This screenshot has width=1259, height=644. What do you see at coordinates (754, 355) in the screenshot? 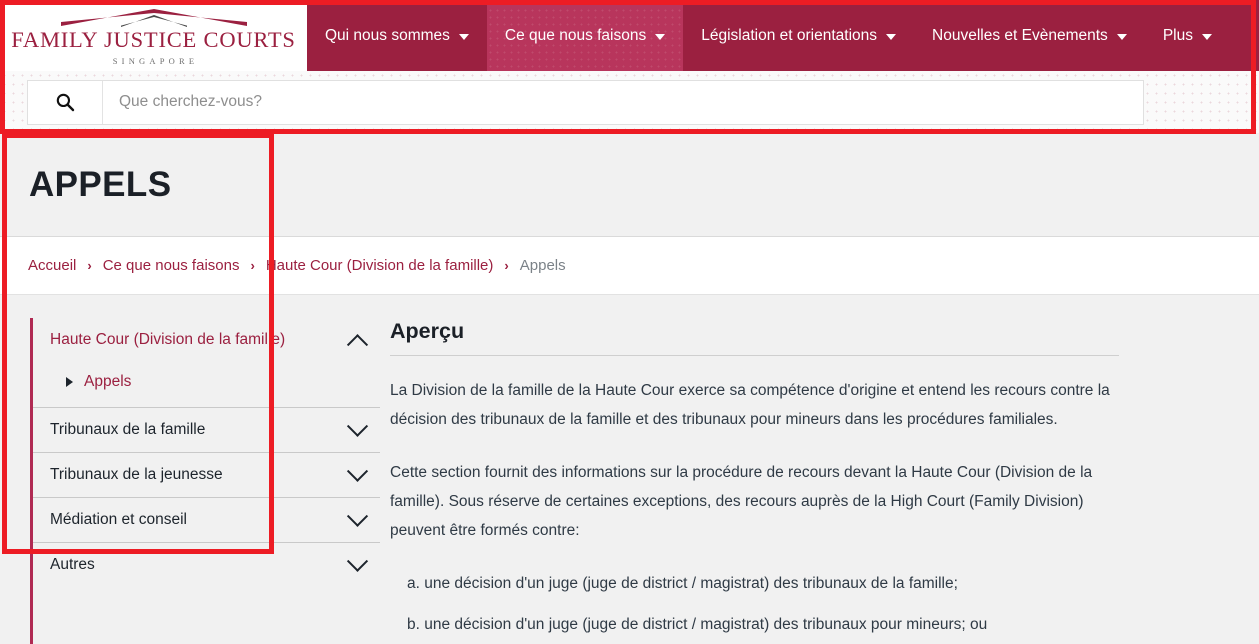
I see `section-rule` at bounding box center [754, 355].